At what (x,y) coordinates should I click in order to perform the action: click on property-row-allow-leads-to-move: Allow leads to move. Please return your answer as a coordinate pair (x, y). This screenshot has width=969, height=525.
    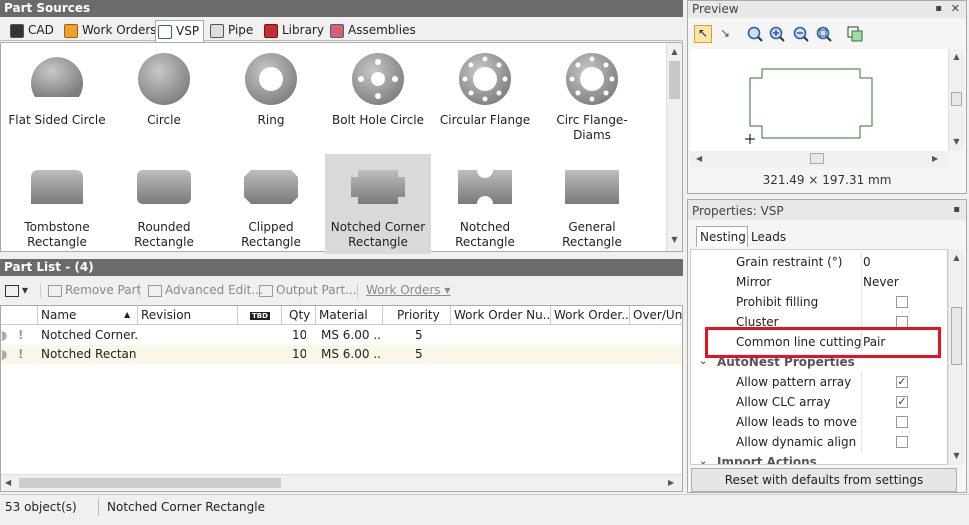
    Looking at the image, I should click on (819, 422).